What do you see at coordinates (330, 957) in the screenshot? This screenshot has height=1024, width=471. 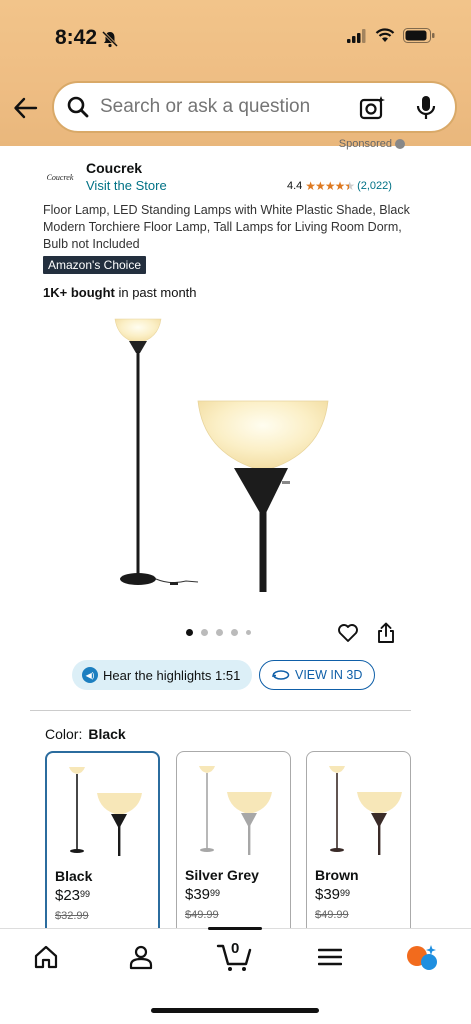 I see `menu-icon` at bounding box center [330, 957].